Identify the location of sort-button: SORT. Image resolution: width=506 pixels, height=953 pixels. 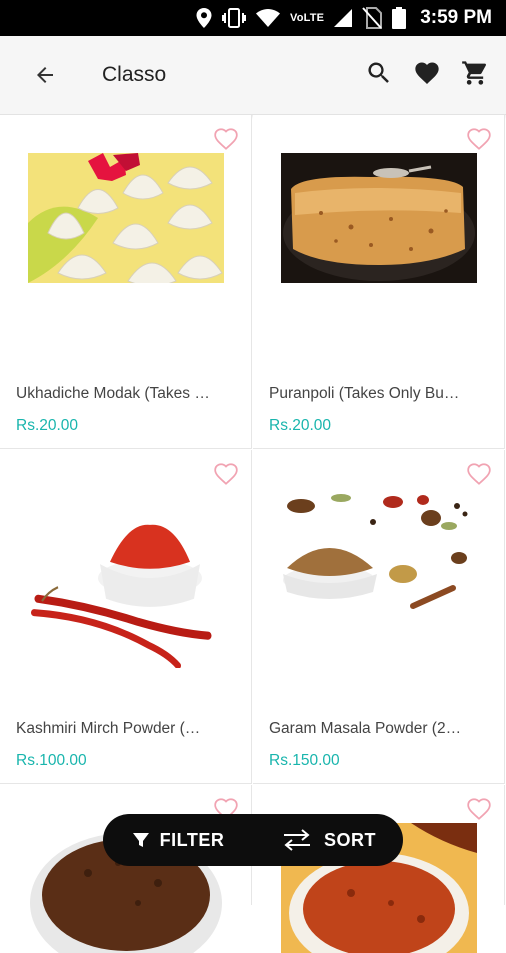
(328, 840).